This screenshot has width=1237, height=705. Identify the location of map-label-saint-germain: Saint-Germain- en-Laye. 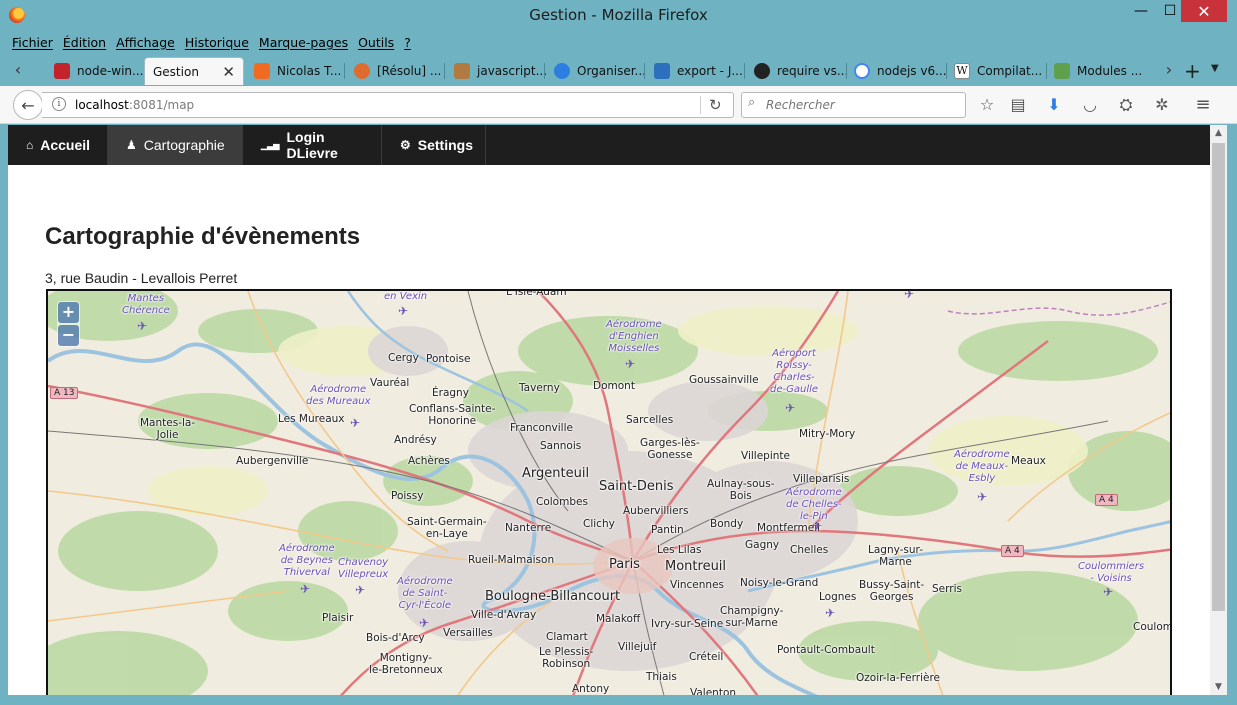
(447, 528).